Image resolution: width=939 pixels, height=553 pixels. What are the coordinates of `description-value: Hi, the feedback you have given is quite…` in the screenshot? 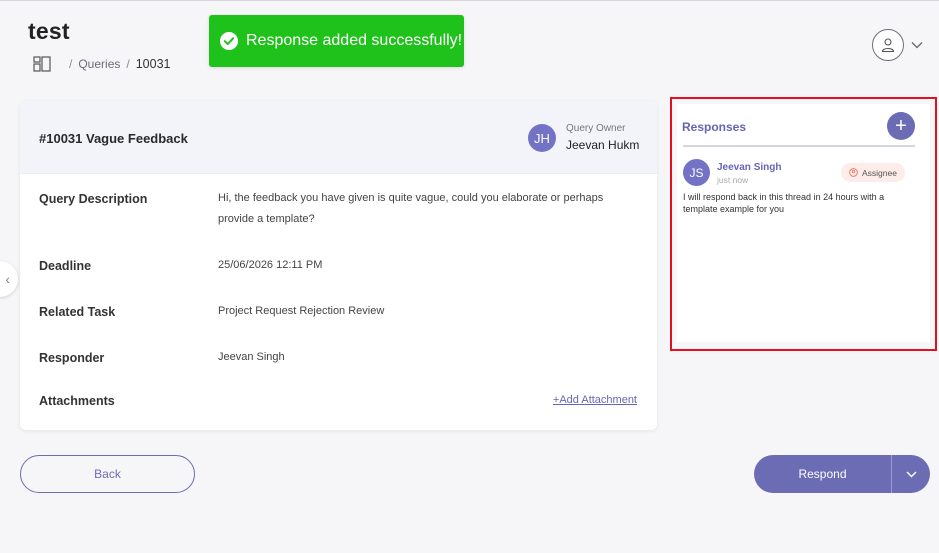 It's located at (411, 208).